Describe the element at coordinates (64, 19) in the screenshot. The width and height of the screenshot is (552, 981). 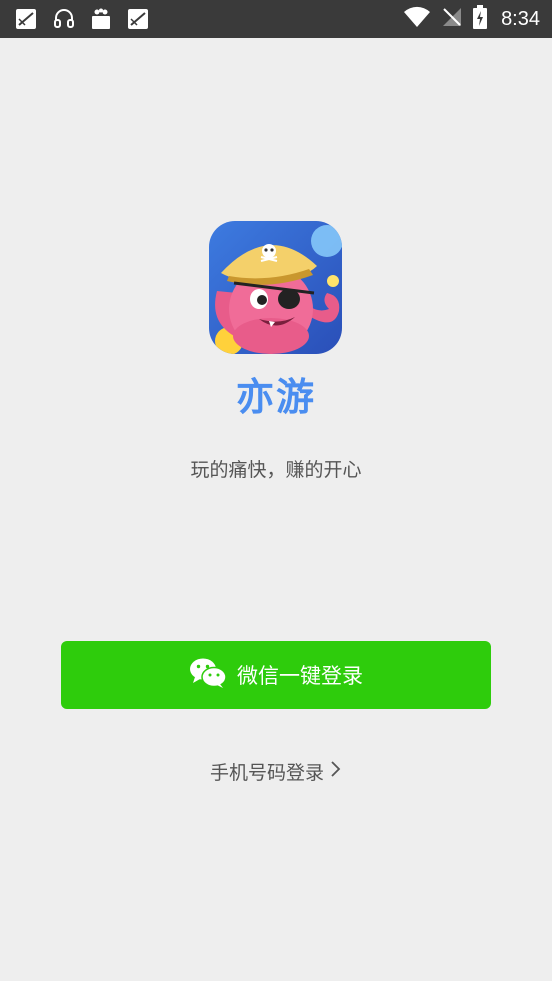
I see `headset-icon` at that location.